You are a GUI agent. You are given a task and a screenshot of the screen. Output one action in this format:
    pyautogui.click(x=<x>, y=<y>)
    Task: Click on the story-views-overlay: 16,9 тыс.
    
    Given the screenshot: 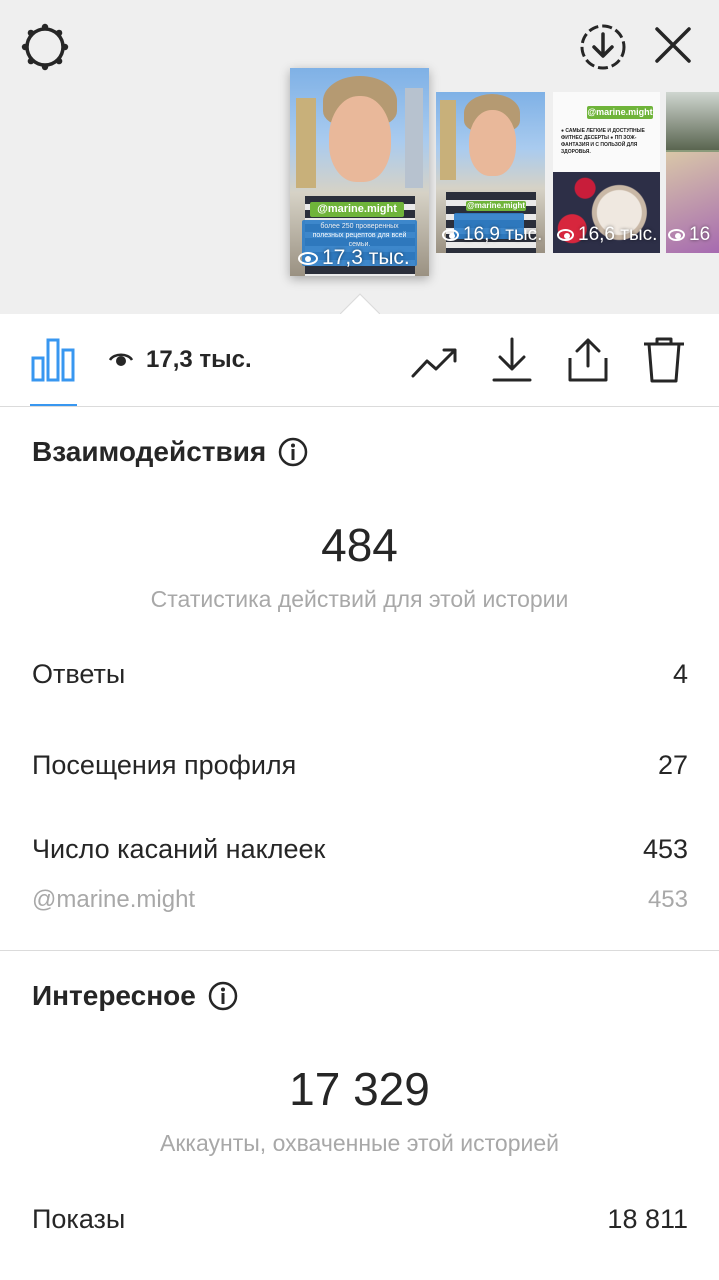 What is the action you would take?
    pyautogui.click(x=492, y=235)
    